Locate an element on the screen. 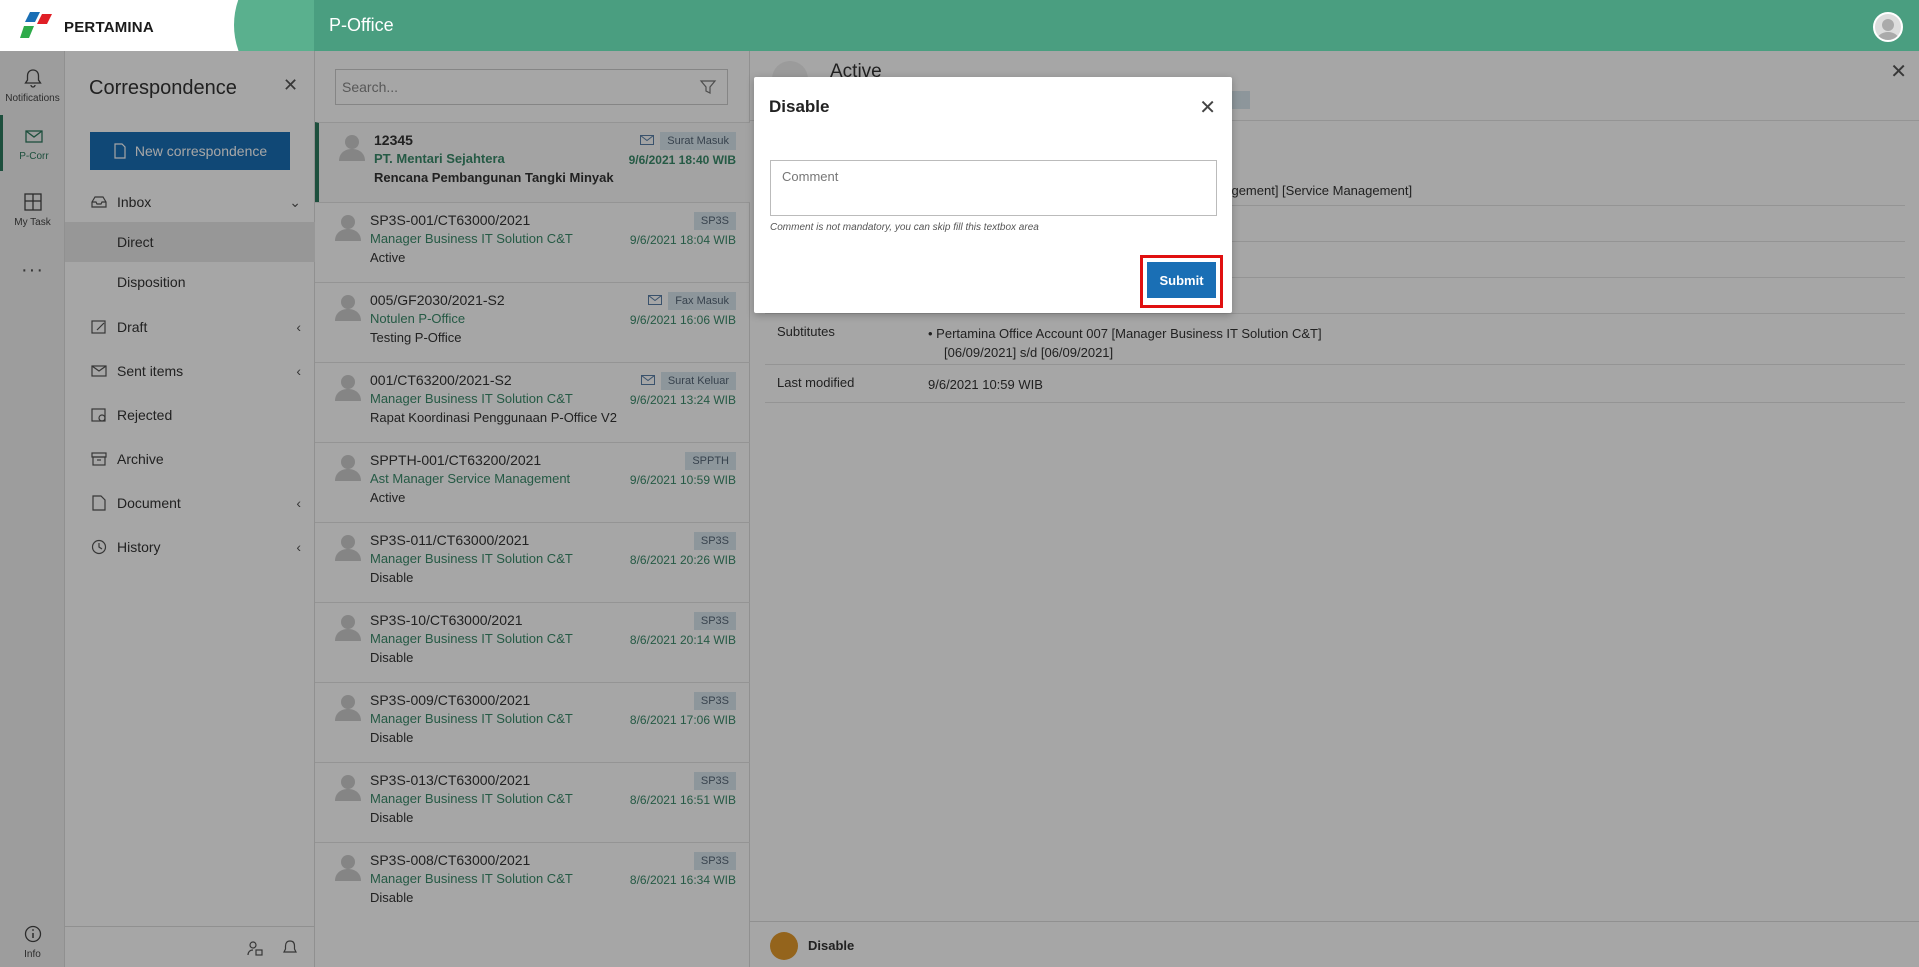  top-bar: PERTAMINA P-Office is located at coordinates (959, 25).